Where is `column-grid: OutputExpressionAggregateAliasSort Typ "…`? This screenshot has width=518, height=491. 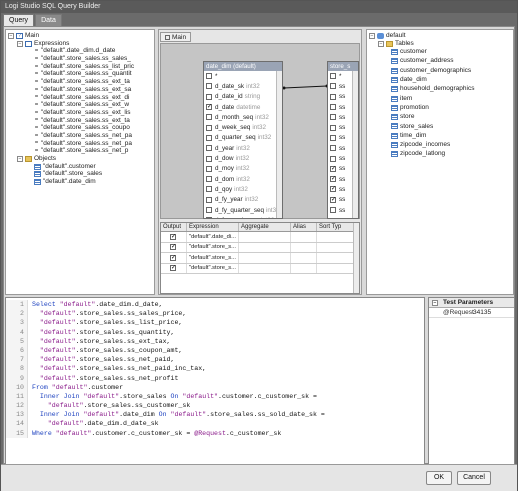
column-grid: OutputExpressionAggregateAliasSort Typ "… is located at coordinates (260, 258).